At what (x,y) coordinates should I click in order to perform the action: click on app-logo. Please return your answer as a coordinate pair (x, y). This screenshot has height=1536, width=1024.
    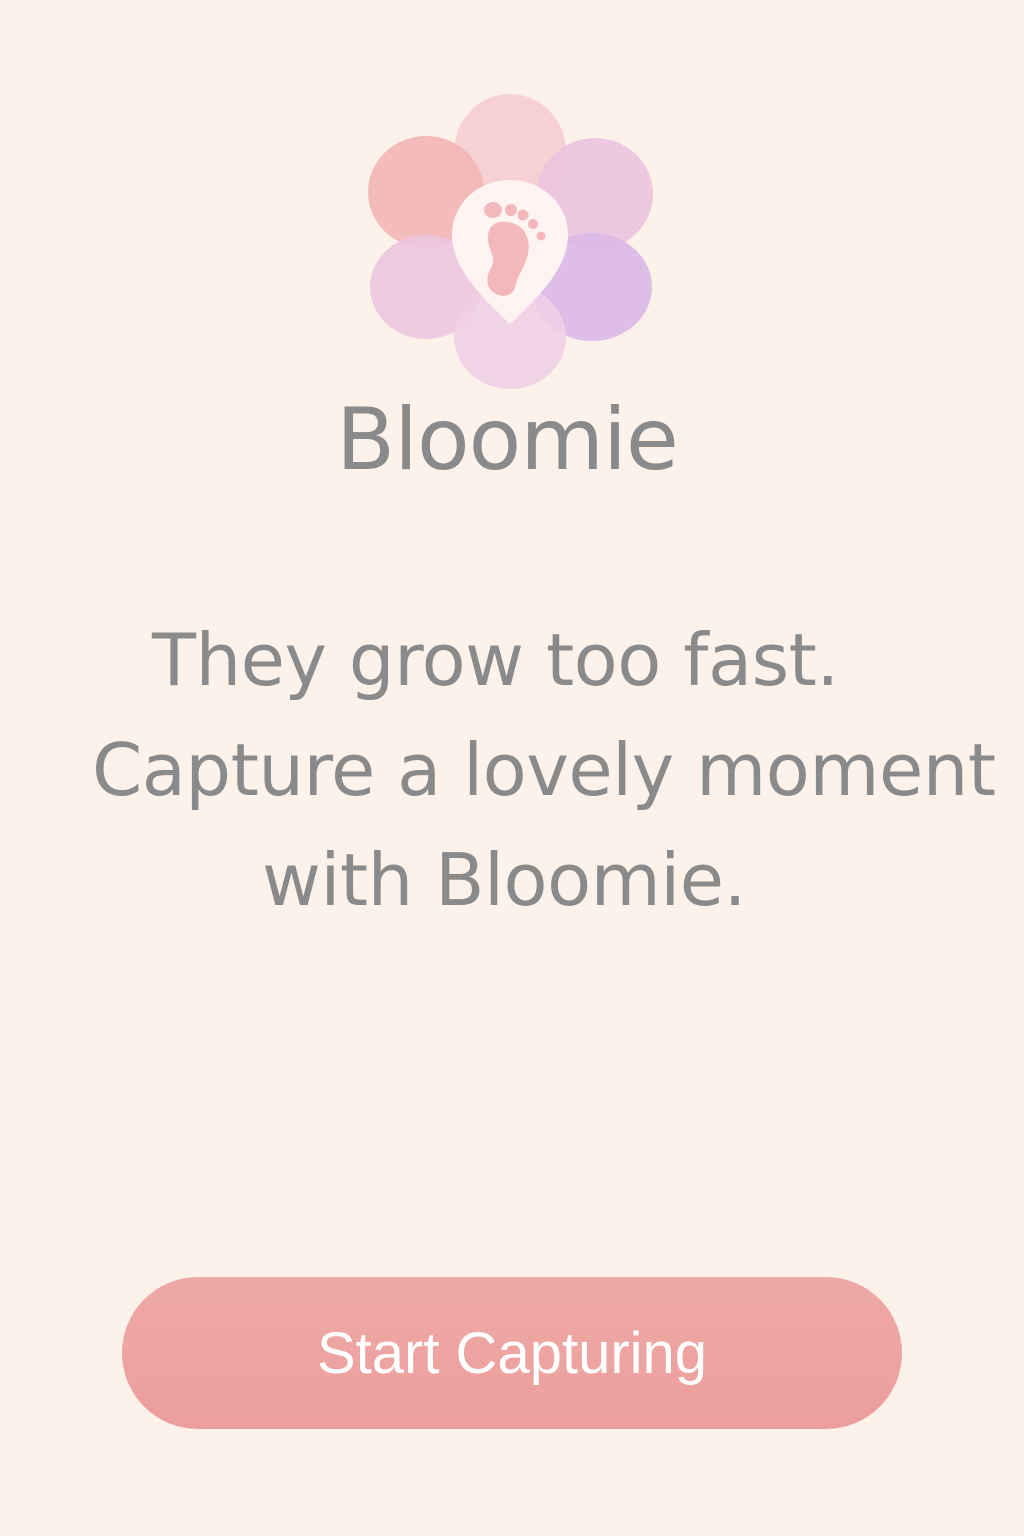
    Looking at the image, I should click on (510, 242).